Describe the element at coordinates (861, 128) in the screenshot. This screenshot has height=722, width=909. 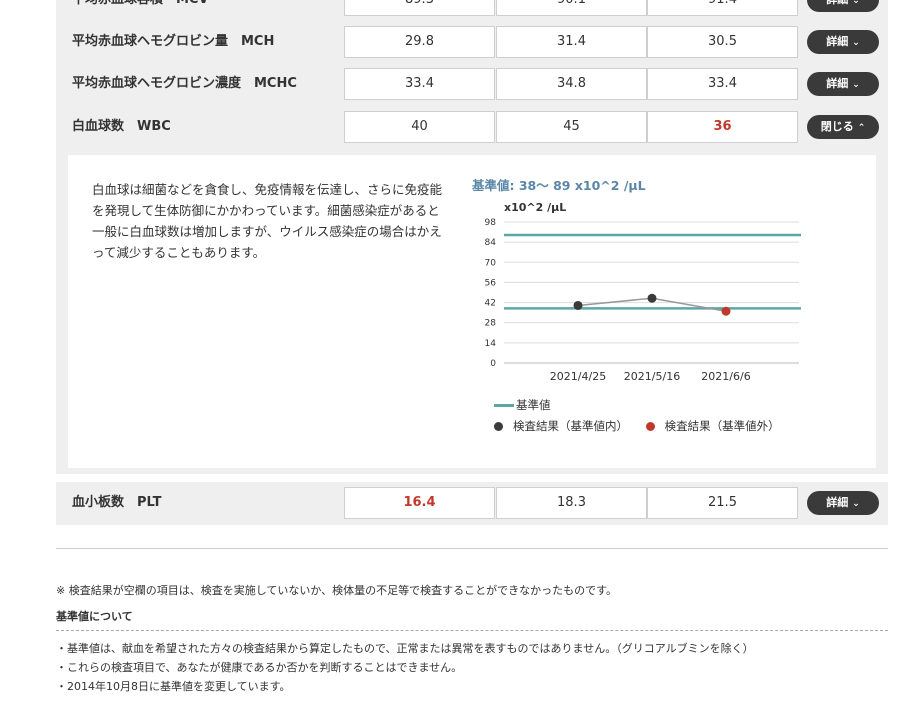
I see `chevron-up-icon: ⌃` at that location.